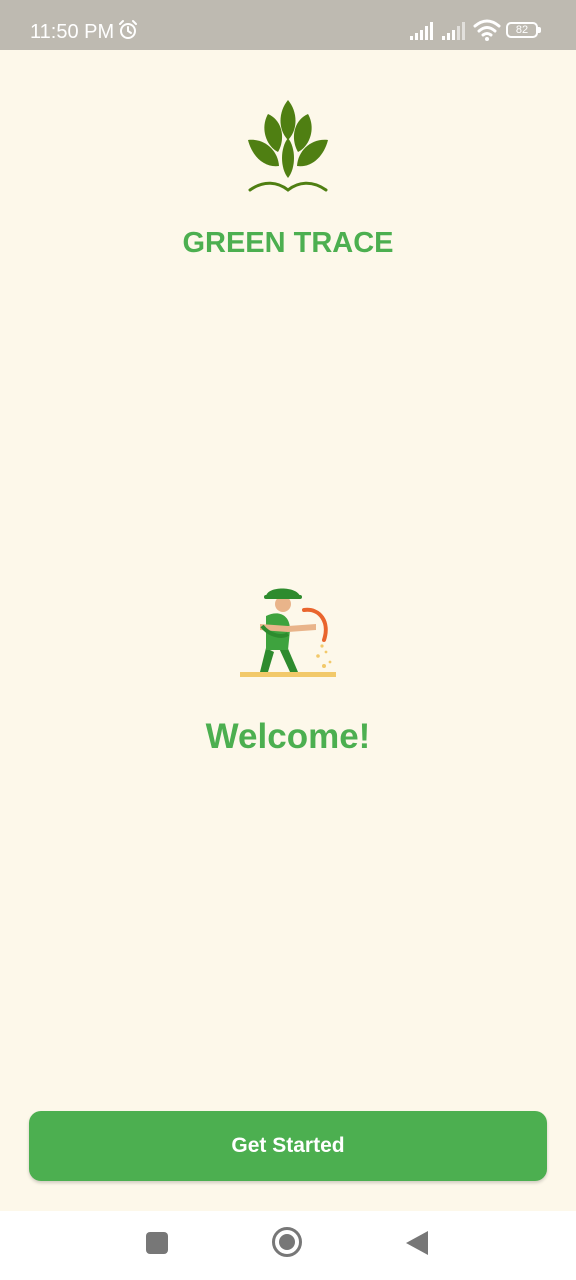  Describe the element at coordinates (72, 32) in the screenshot. I see `status-time: 11:50 PM` at that location.